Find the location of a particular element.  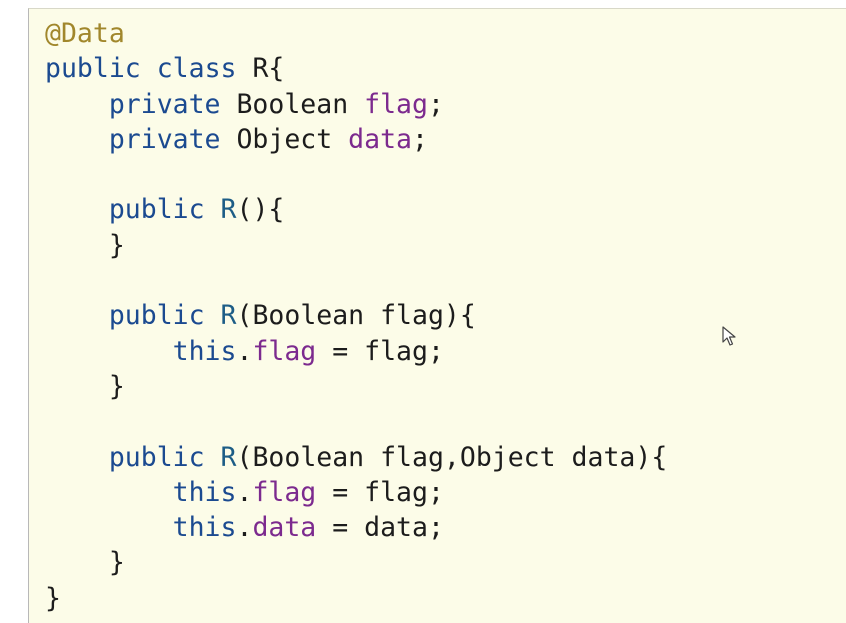

code-token-plain: Boolean is located at coordinates (292, 104).